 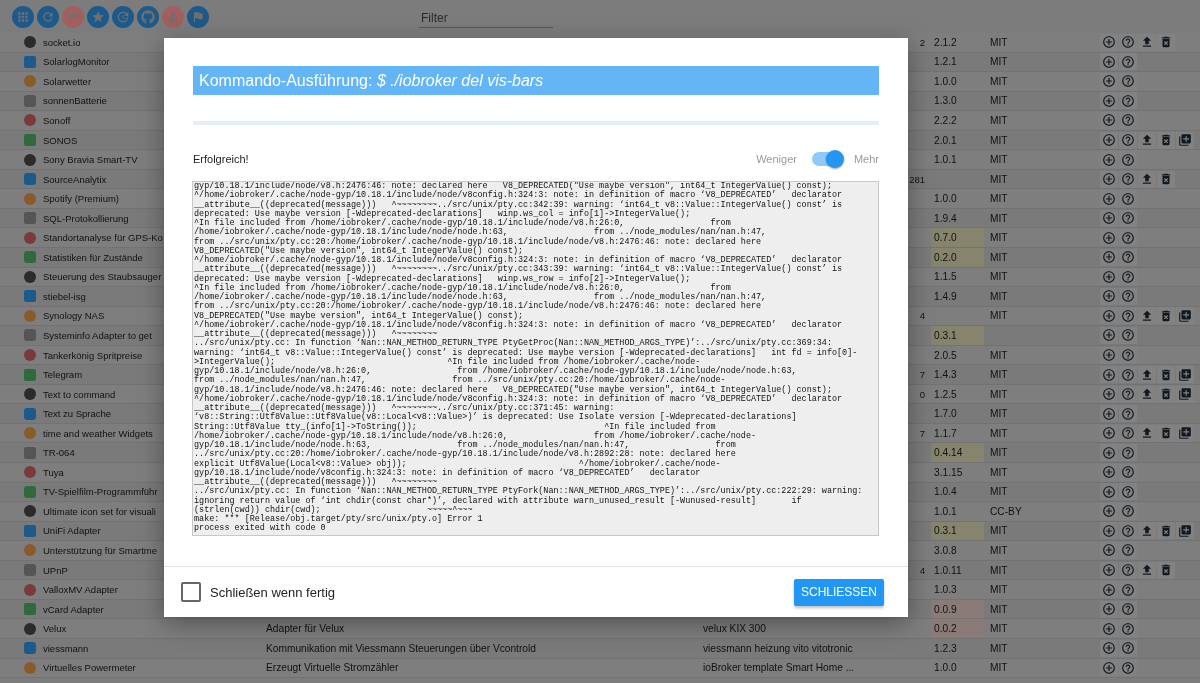 I want to click on adapter-name: UPnP, so click(x=55, y=570).